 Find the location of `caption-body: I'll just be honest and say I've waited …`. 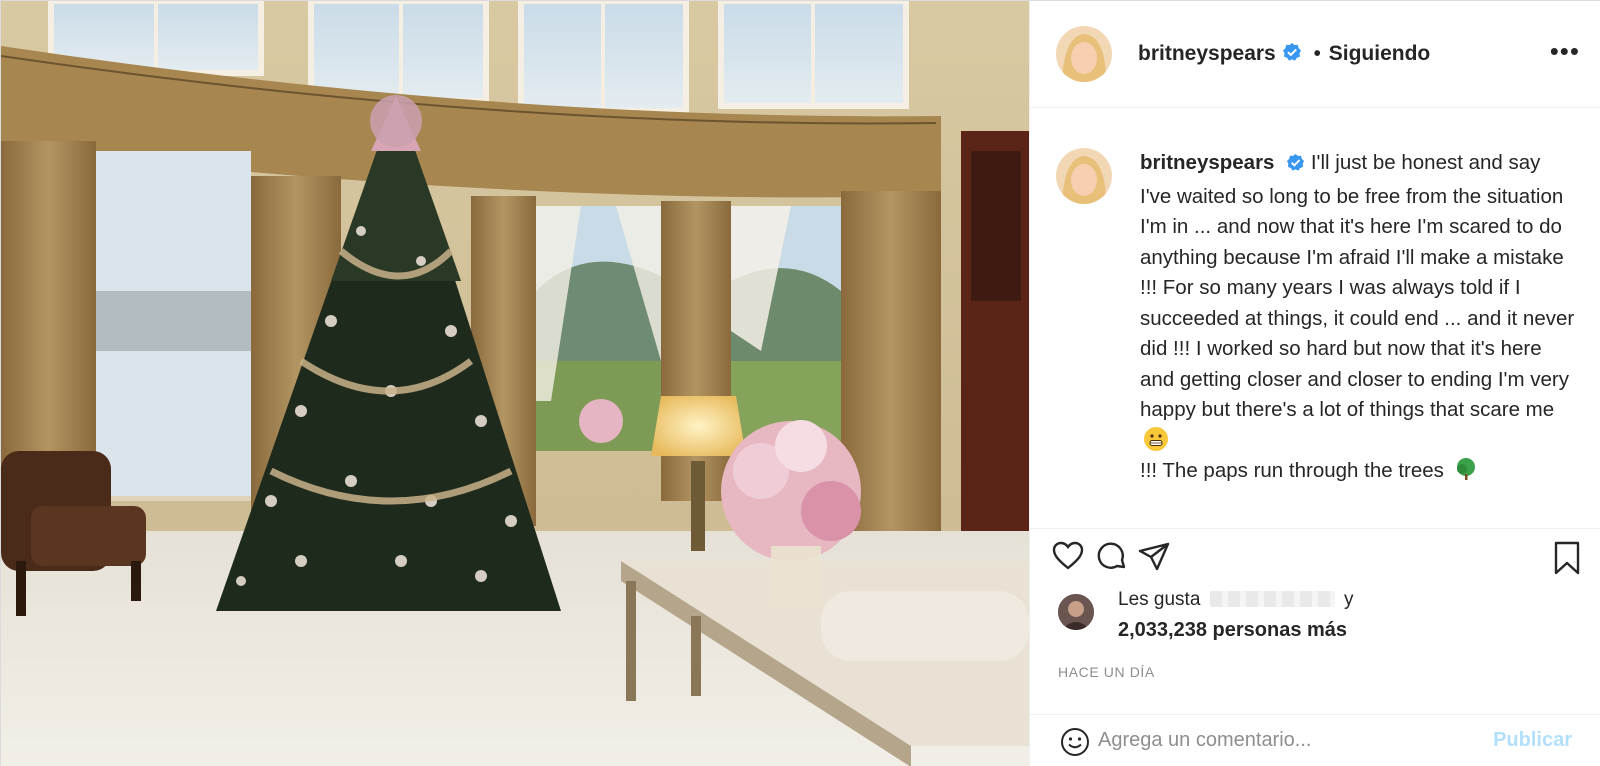

caption-body: I'll just be honest and say I've waited … is located at coordinates (1357, 286).